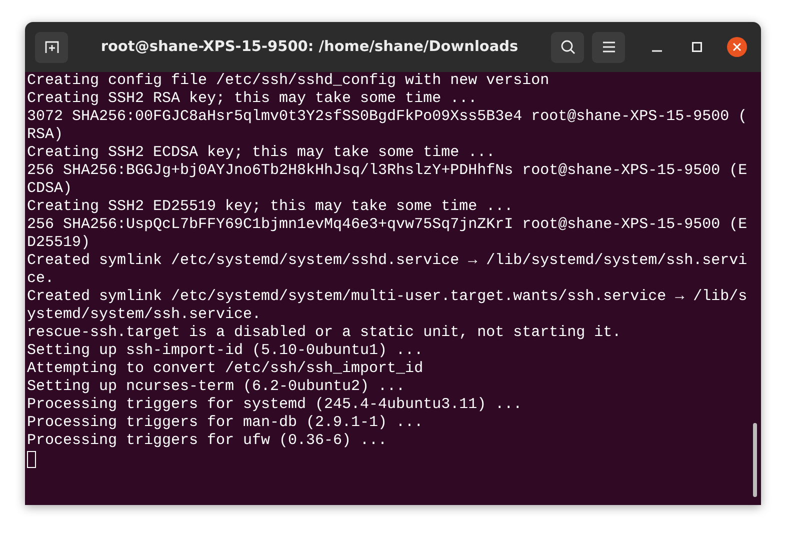  I want to click on window-title: root@shane-XPS-15-9500: /home/shane/Downloads, so click(310, 47).